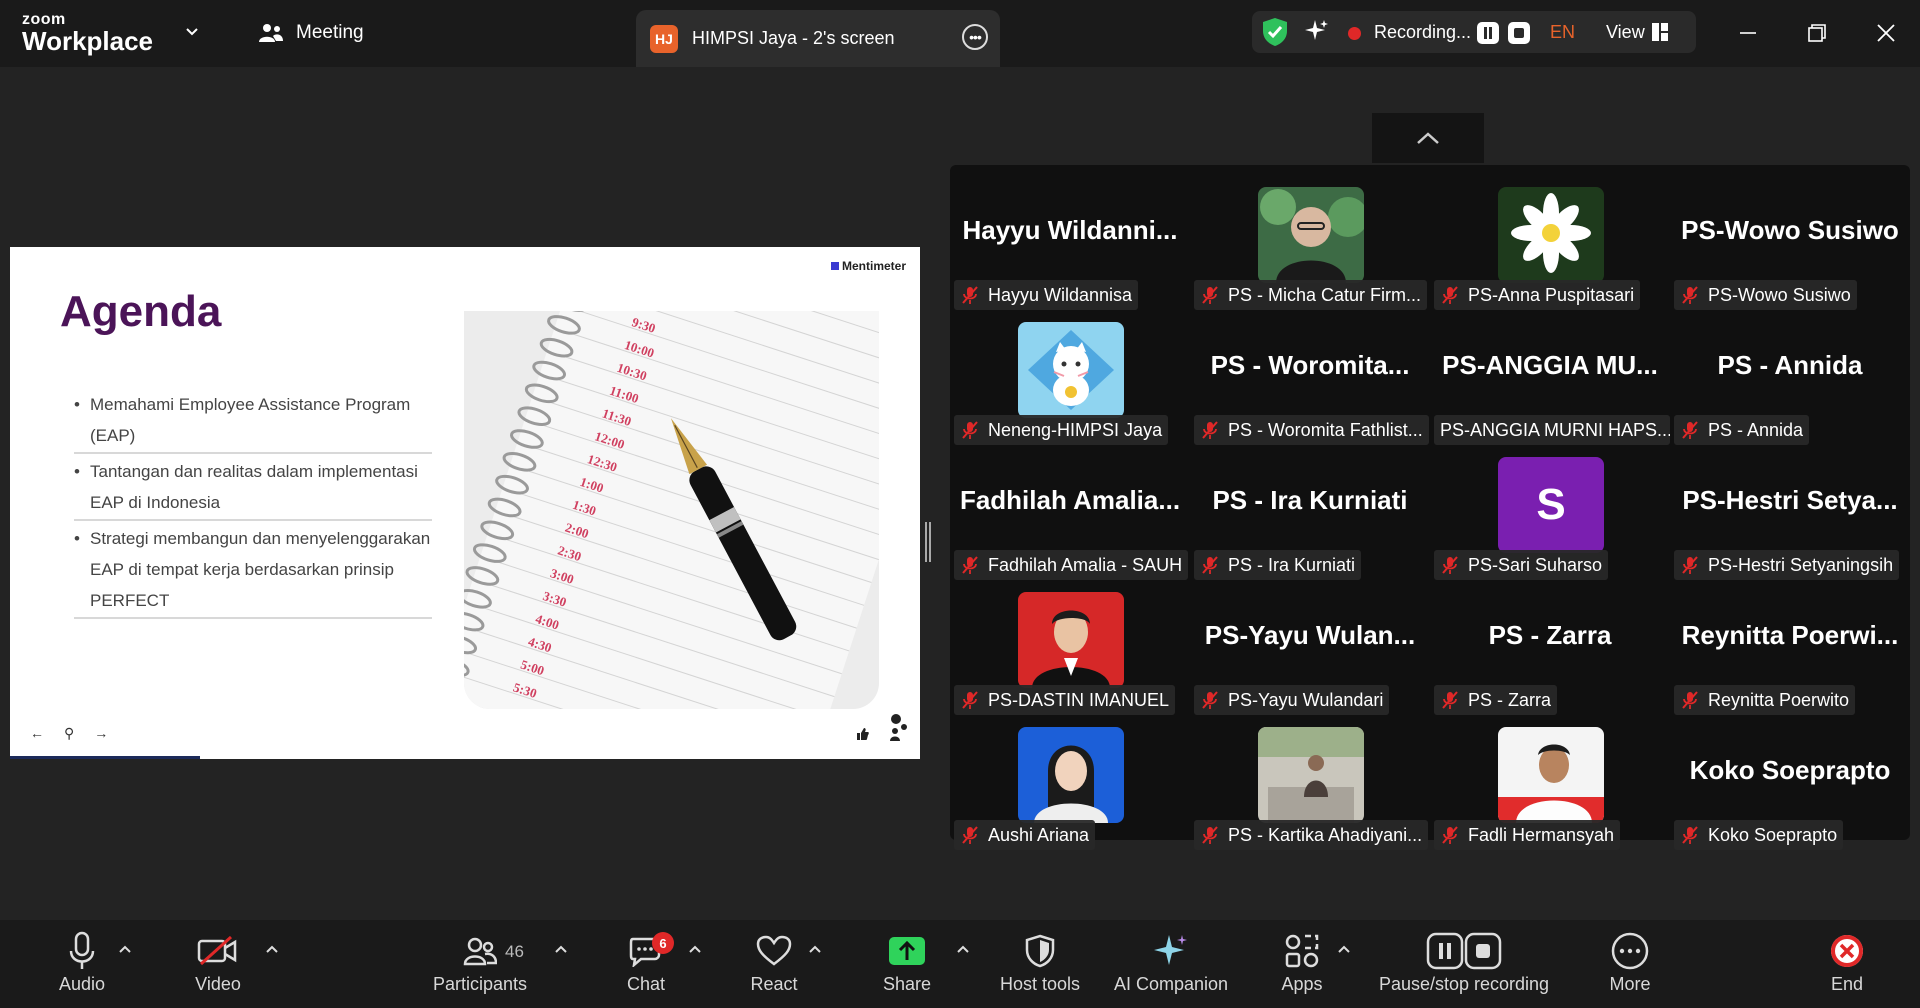 The image size is (1920, 1008). I want to click on participant-tile: PS-Wowo Susiwo PS-Wowo Susiwo, so click(1790, 242).